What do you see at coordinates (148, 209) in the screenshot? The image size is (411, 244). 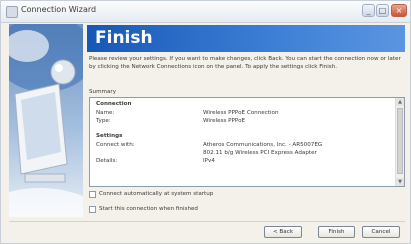 I see `start-connection-label: Start this connection when finished` at bounding box center [148, 209].